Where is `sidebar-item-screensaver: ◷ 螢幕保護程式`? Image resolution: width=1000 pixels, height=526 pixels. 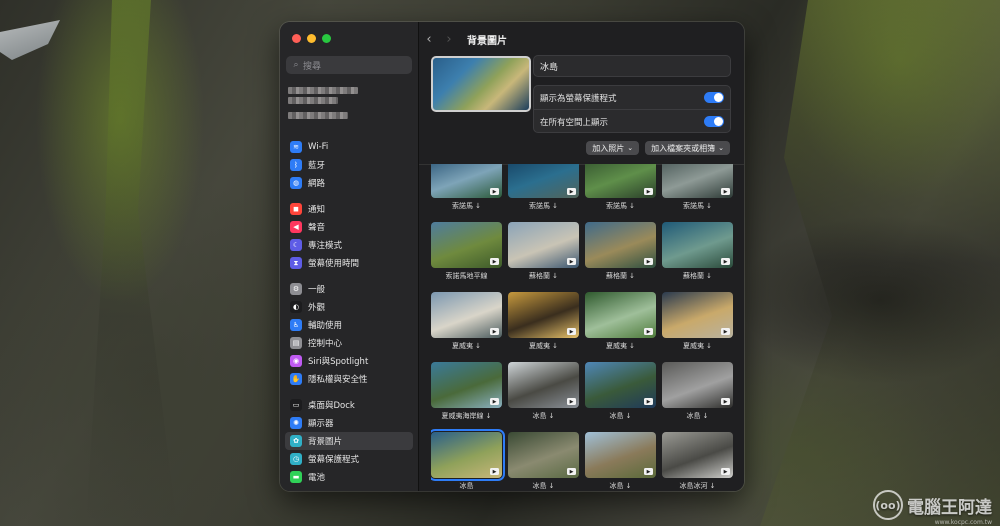
sidebar-item-screensaver: ◷ 螢幕保護程式 is located at coordinates (349, 459).